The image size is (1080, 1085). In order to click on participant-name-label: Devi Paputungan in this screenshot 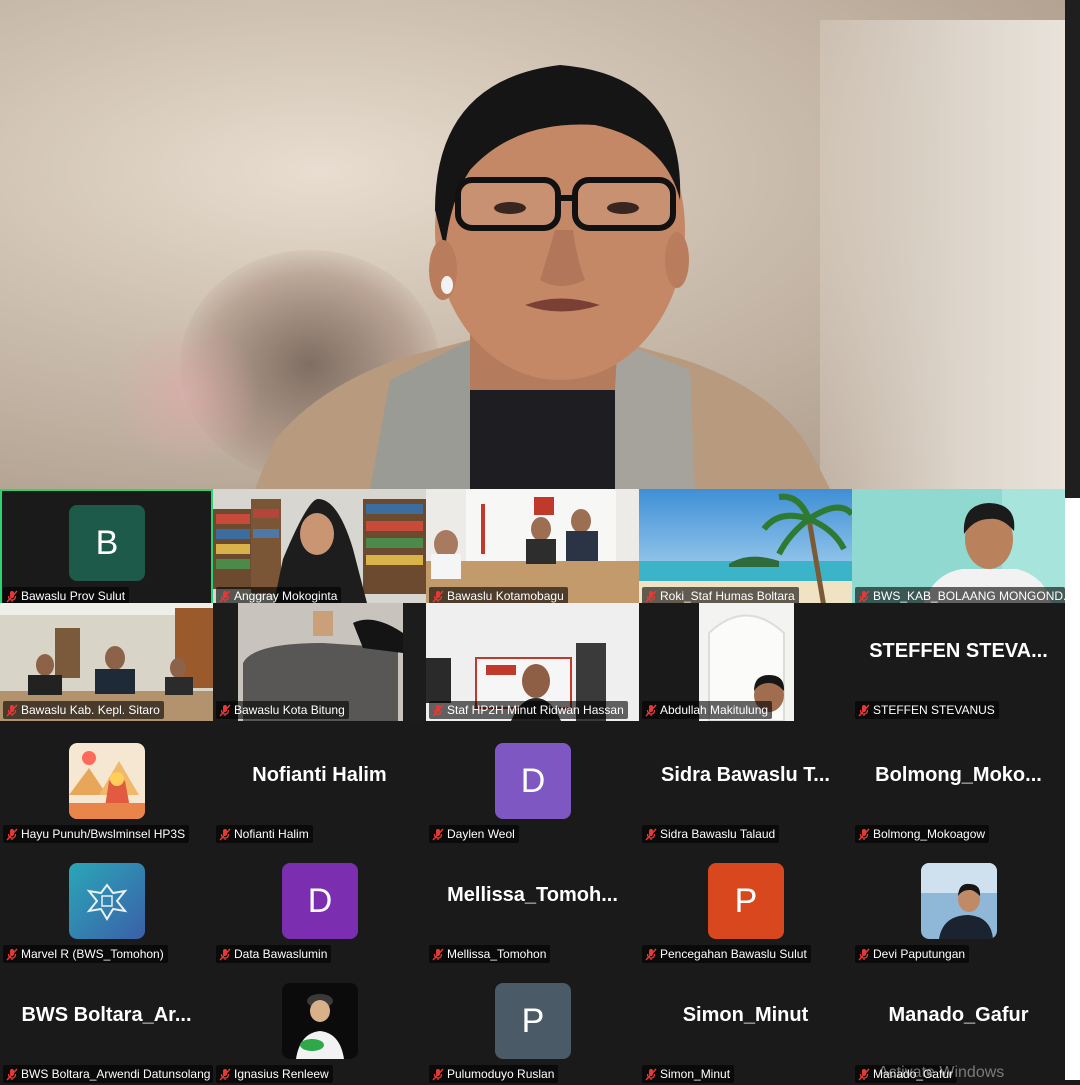, I will do `click(912, 954)`.